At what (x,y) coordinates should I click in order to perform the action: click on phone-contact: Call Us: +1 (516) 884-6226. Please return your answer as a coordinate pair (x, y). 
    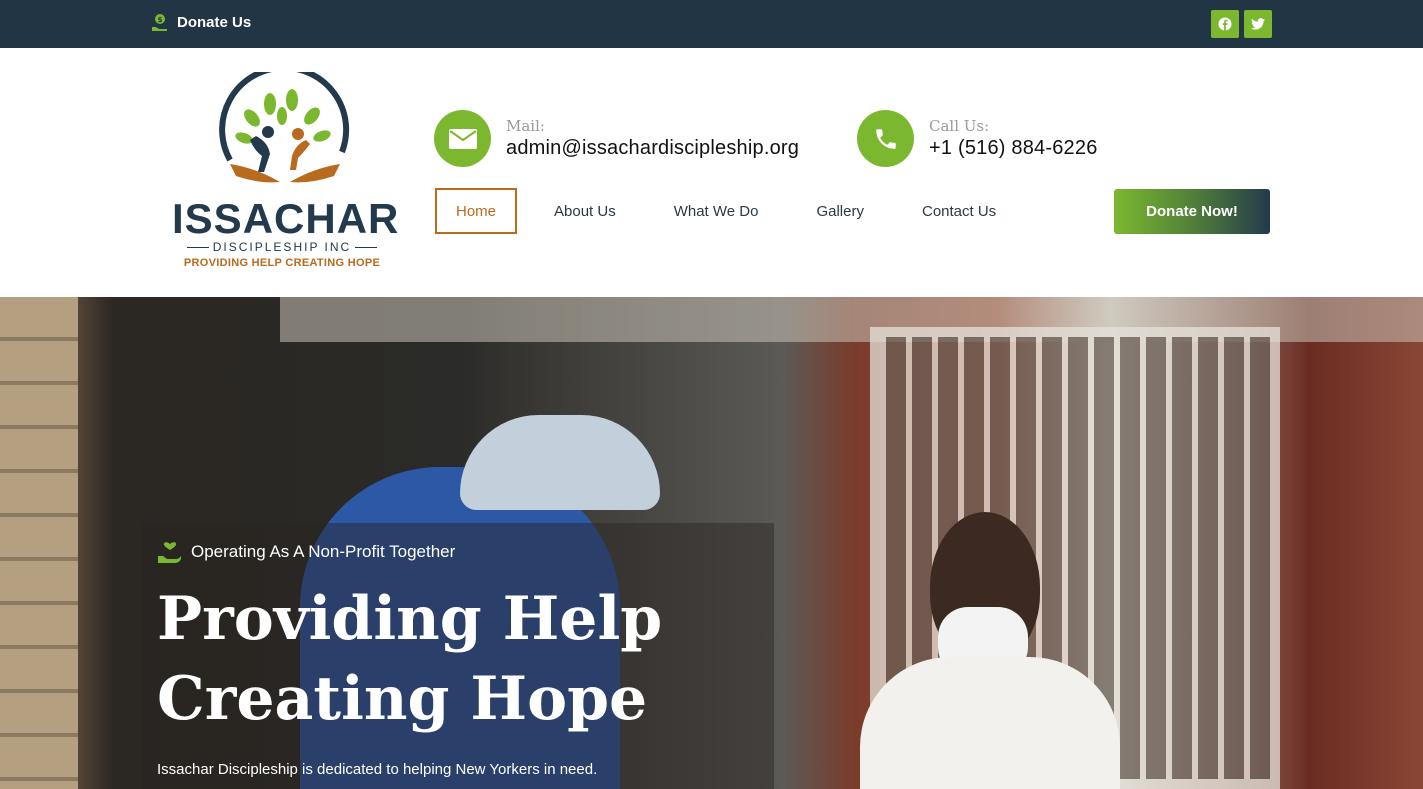
    Looking at the image, I should click on (977, 138).